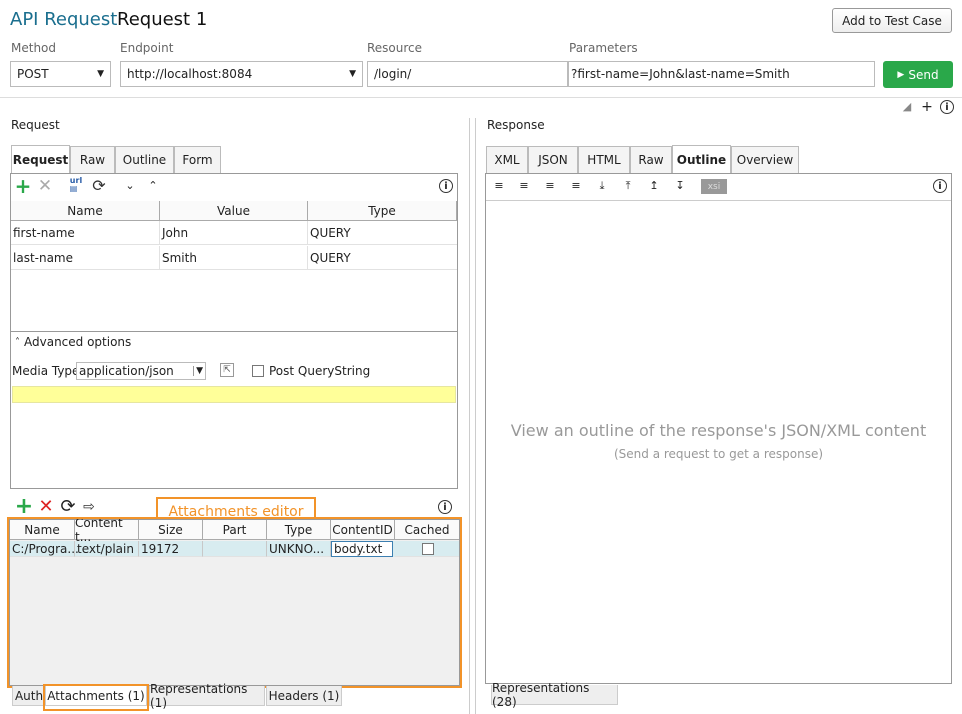  I want to click on response-title: Response, so click(516, 125).